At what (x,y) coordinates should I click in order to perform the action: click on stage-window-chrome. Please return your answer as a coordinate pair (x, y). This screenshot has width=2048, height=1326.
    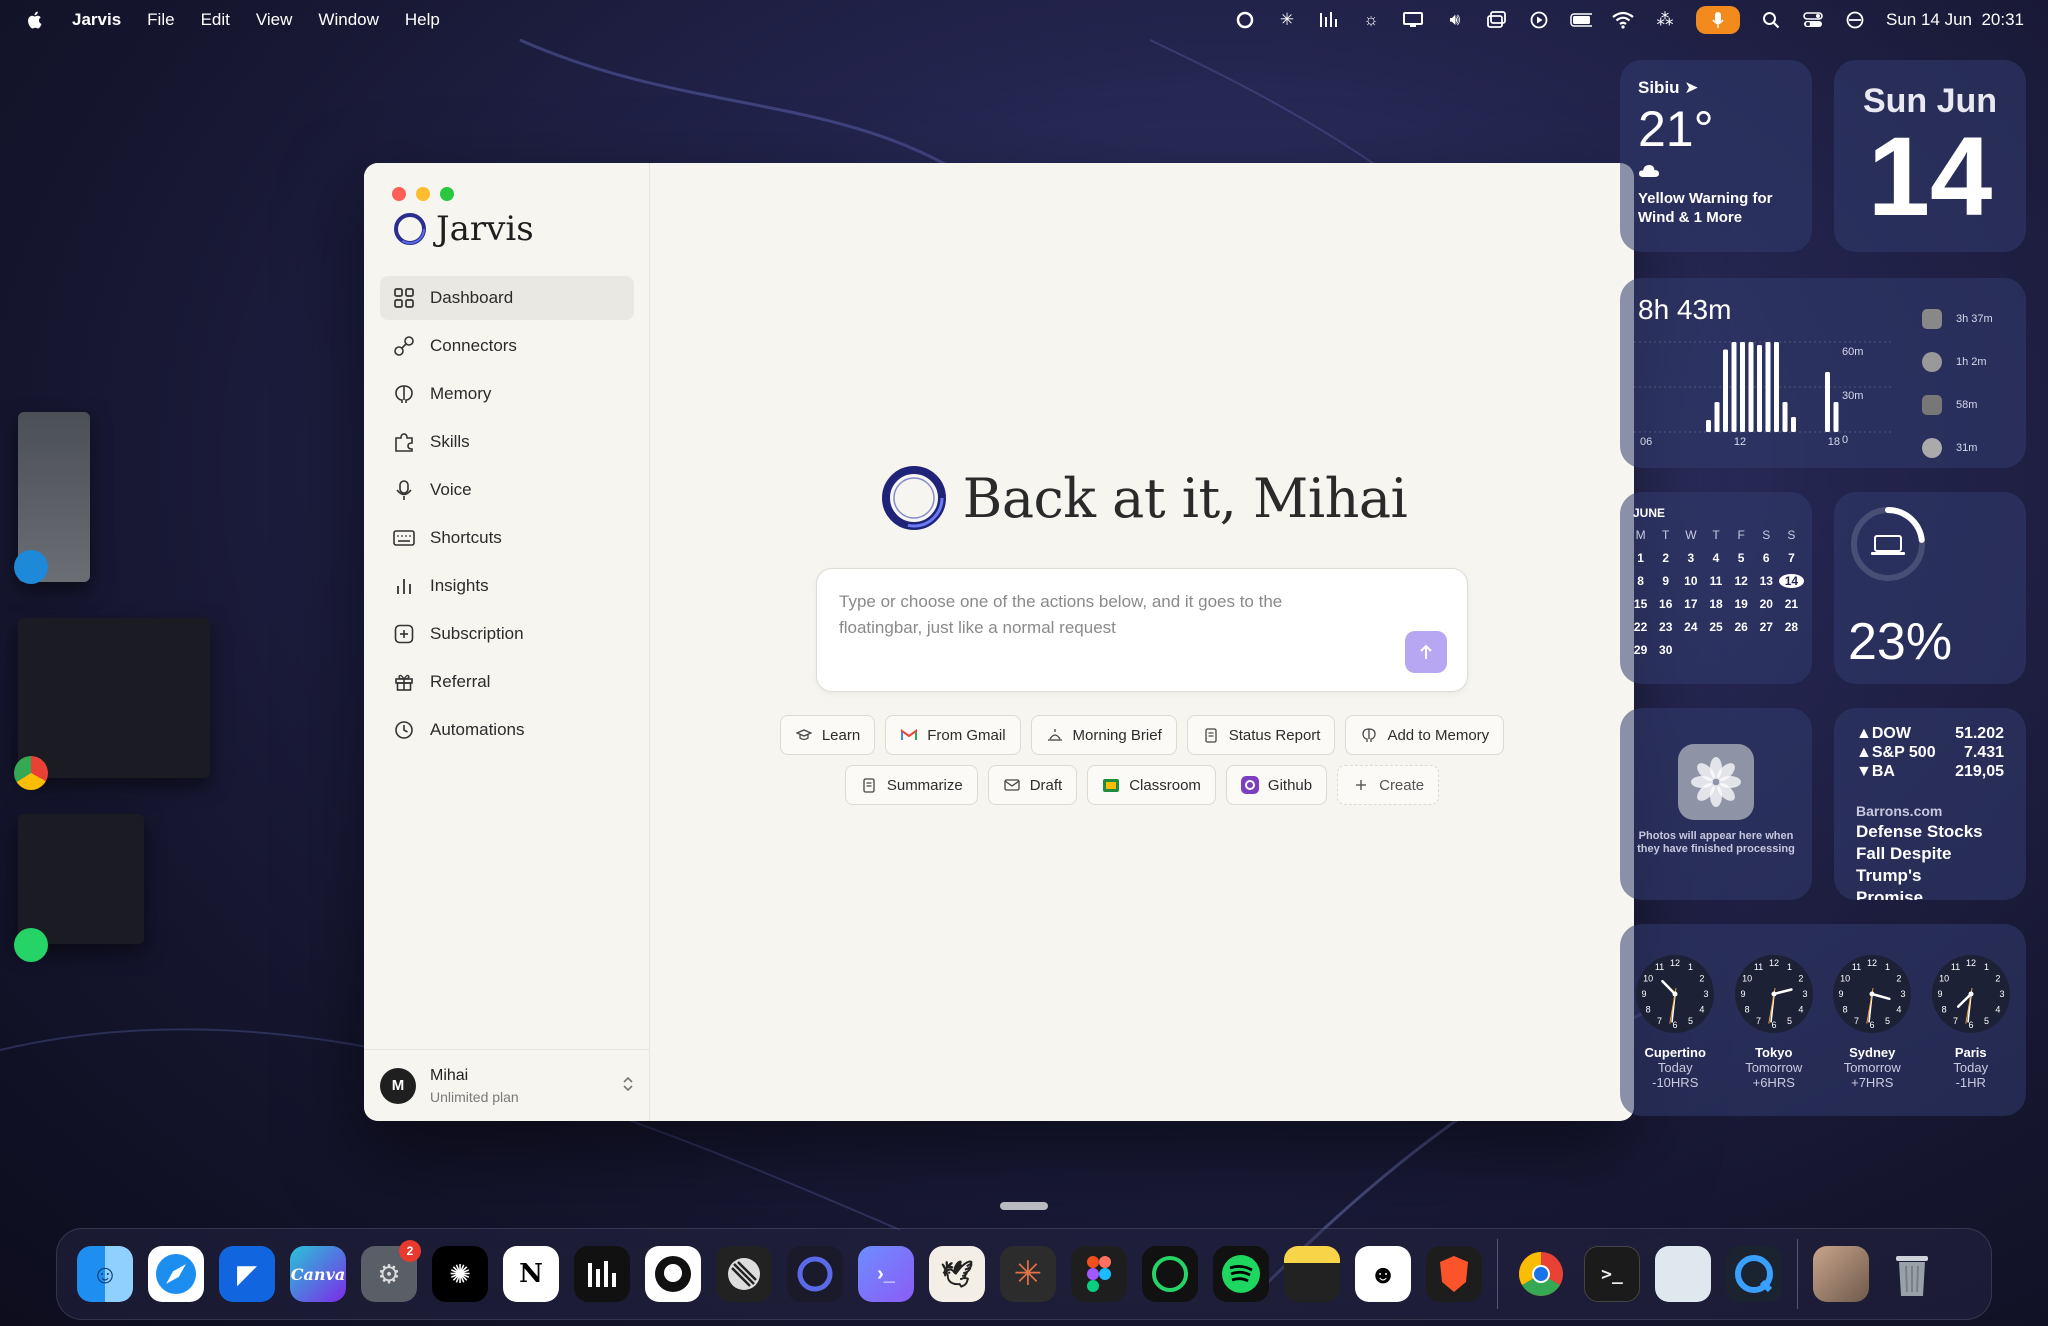
    Looking at the image, I should click on (114, 698).